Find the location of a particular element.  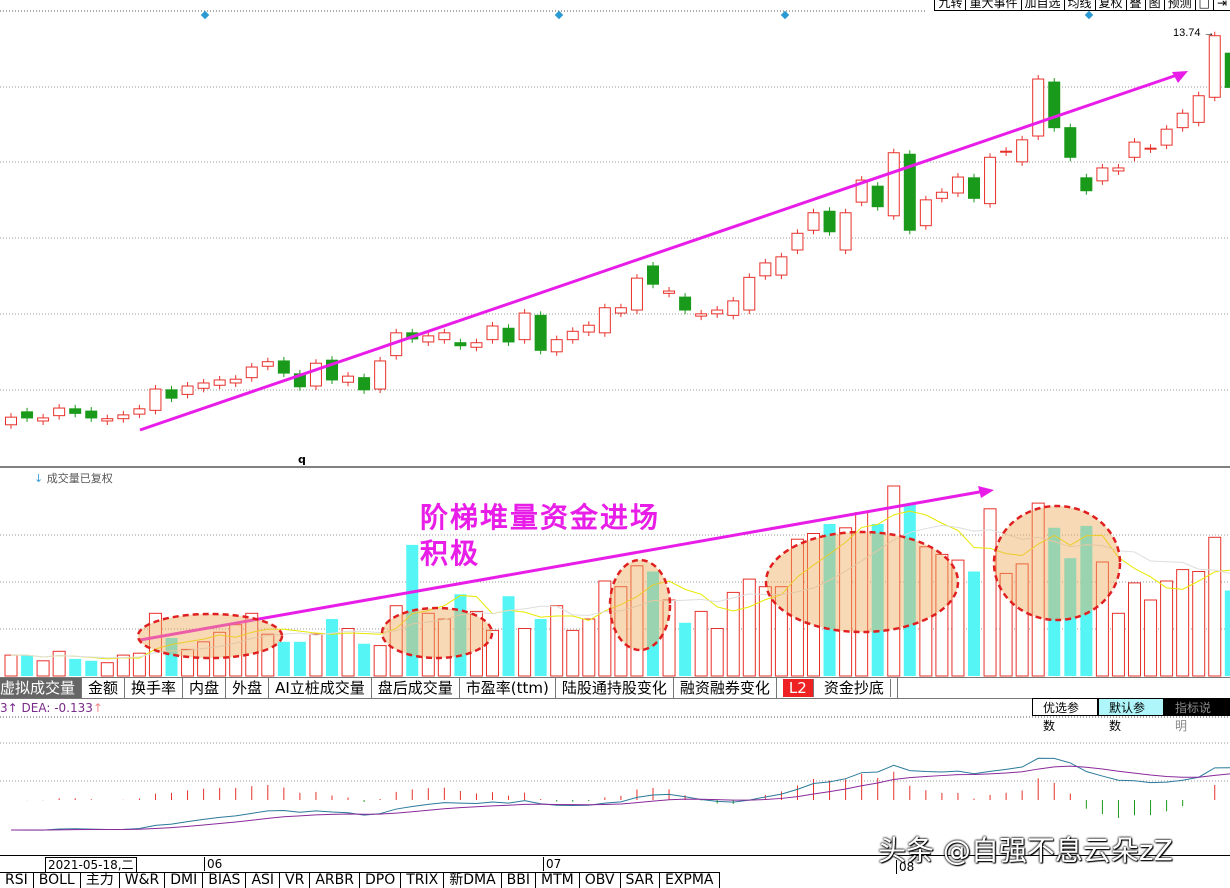

tab-dmi: DMI is located at coordinates (184, 880).